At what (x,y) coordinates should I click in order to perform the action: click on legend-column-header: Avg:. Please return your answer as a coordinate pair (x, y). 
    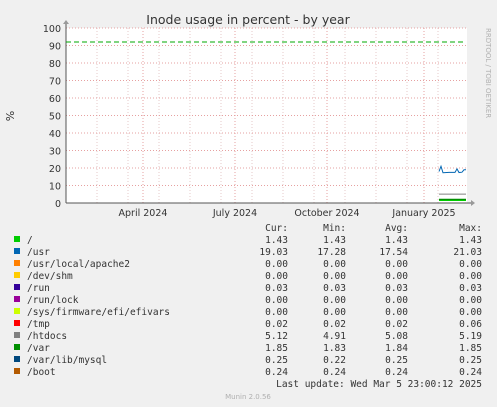
    Looking at the image, I should click on (396, 228).